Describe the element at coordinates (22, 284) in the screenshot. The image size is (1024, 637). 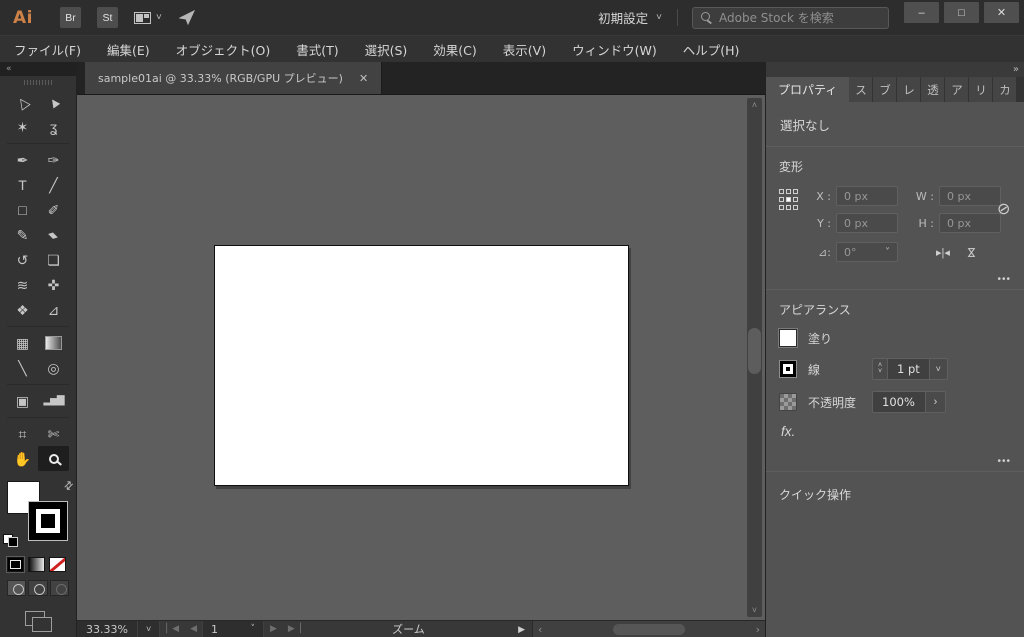
I see `width-tool: ≋` at that location.